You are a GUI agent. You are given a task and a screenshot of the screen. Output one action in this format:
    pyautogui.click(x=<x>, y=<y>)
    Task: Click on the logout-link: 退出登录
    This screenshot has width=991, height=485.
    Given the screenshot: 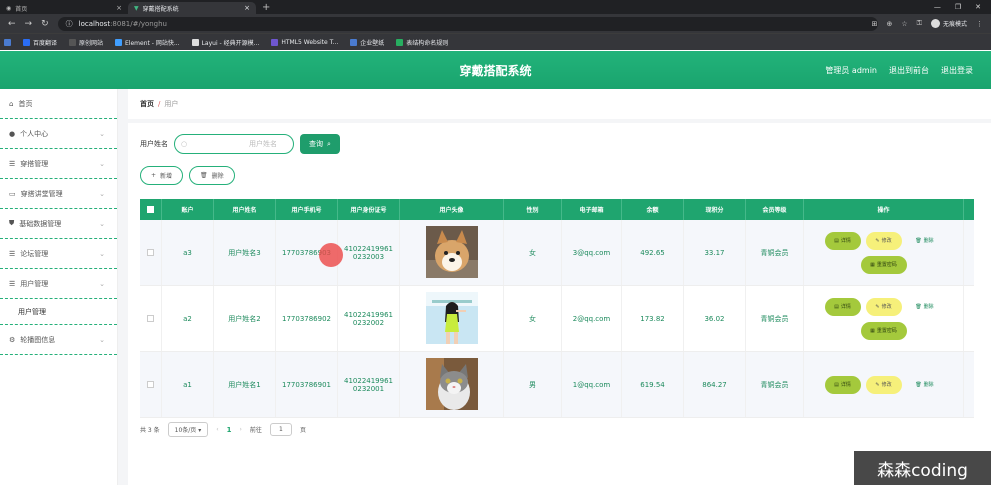 What is the action you would take?
    pyautogui.click(x=957, y=70)
    